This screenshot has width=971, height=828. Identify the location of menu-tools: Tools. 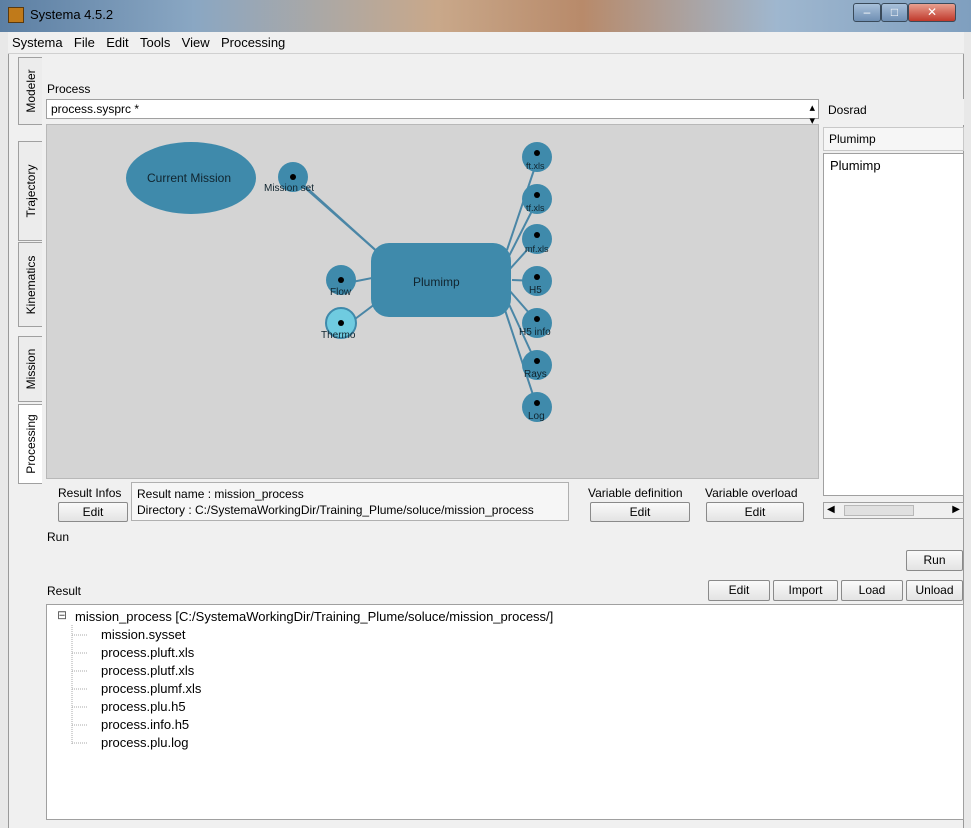
(155, 41).